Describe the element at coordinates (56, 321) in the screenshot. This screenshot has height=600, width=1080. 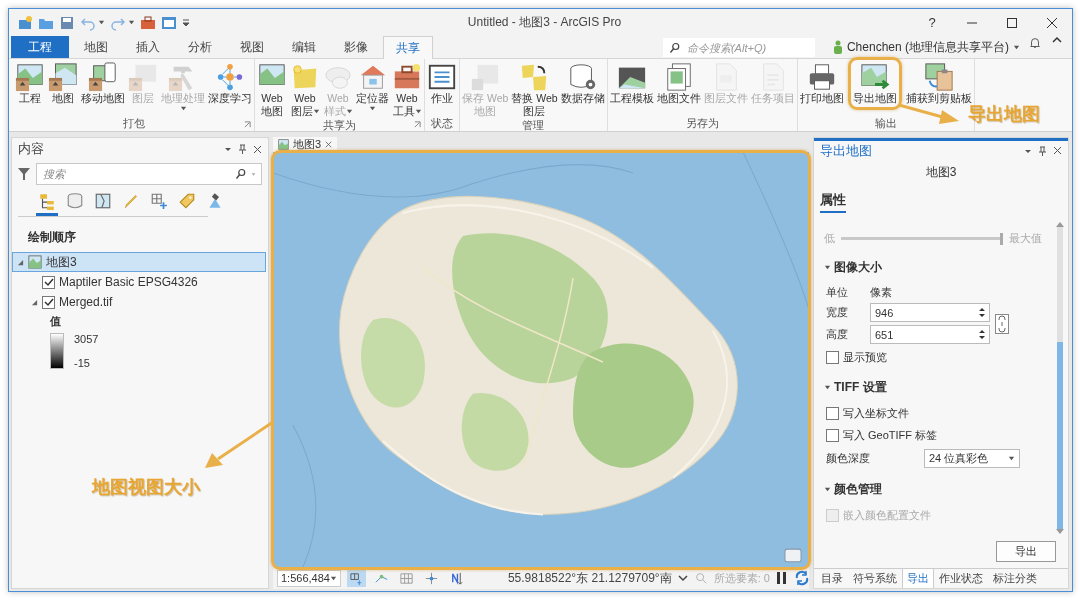
I see `legend-title: 值` at that location.